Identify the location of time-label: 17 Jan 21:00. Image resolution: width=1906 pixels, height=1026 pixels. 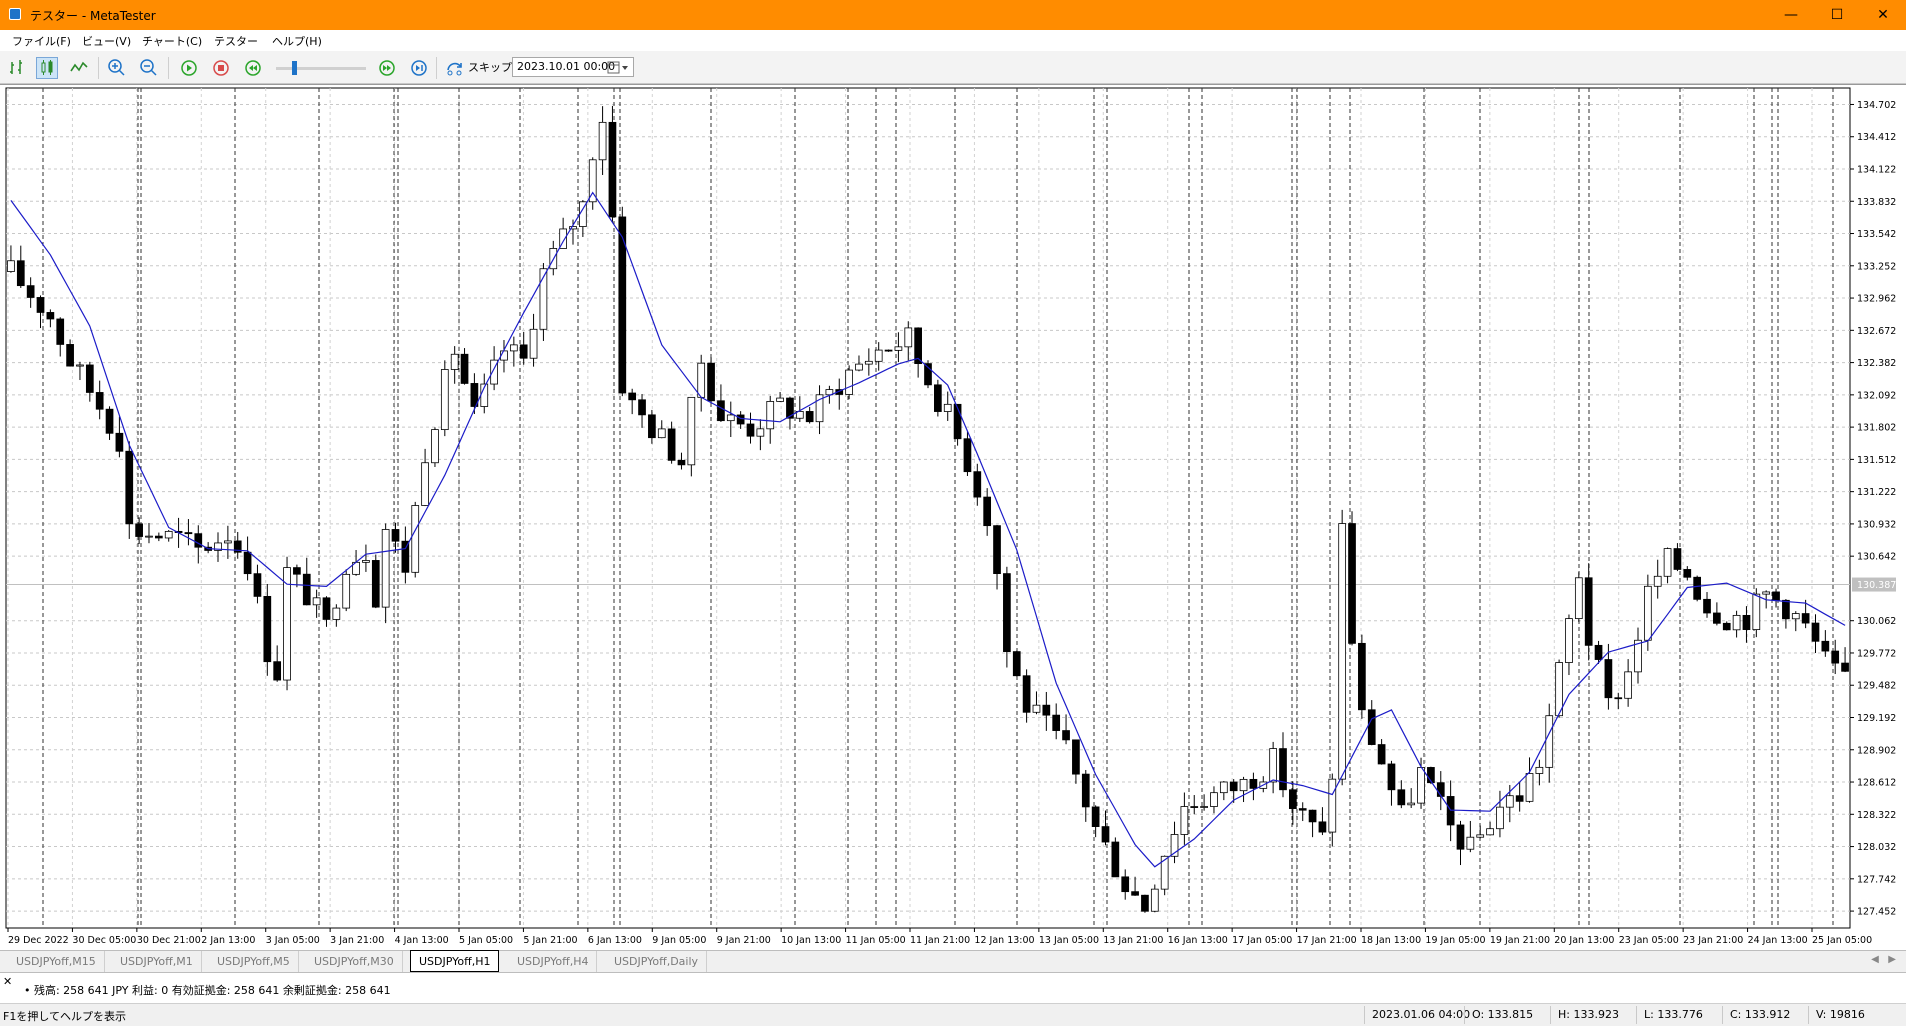
(1327, 940).